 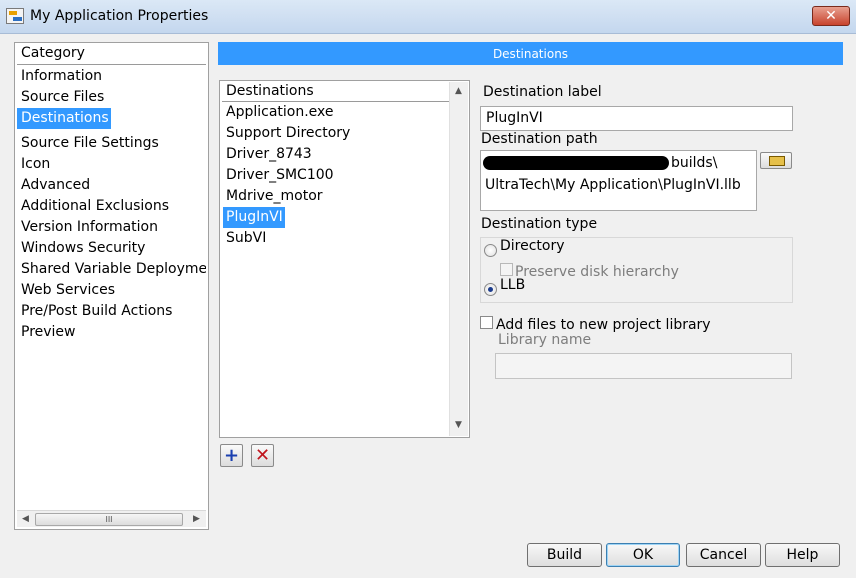 I want to click on destinations-vertical-scrollbar: ▲ ▼, so click(x=458, y=259).